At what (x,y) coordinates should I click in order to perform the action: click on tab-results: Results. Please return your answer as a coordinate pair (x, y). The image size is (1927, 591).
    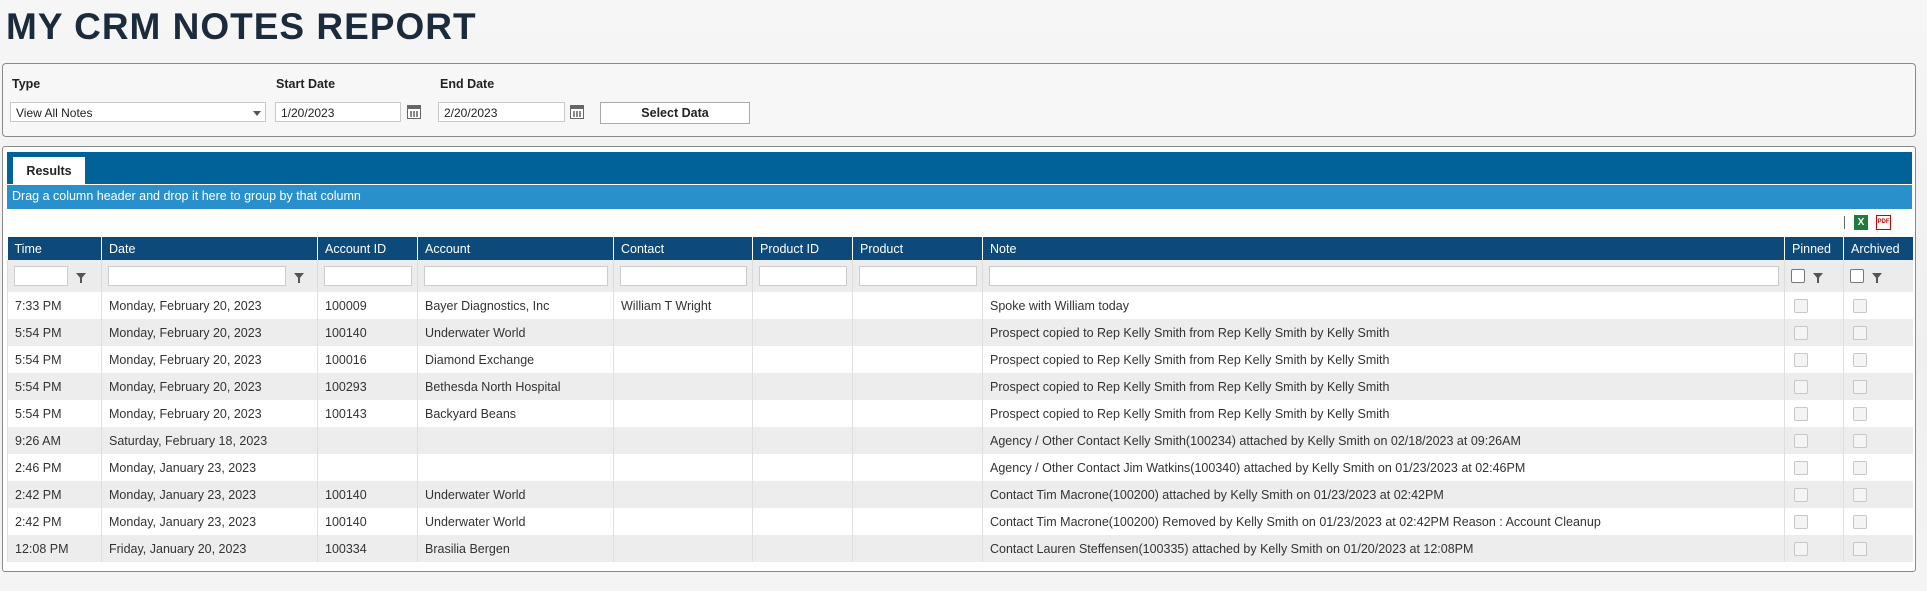
    Looking at the image, I should click on (49, 170).